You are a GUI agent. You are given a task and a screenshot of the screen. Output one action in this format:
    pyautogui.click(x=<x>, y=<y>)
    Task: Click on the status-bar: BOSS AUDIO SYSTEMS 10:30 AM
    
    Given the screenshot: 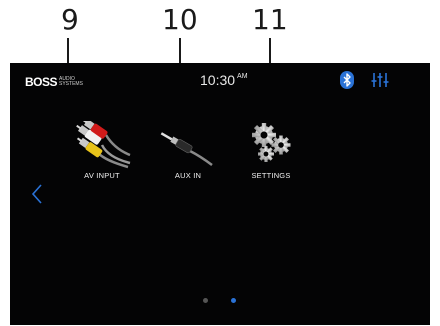 What is the action you would take?
    pyautogui.click(x=220, y=80)
    